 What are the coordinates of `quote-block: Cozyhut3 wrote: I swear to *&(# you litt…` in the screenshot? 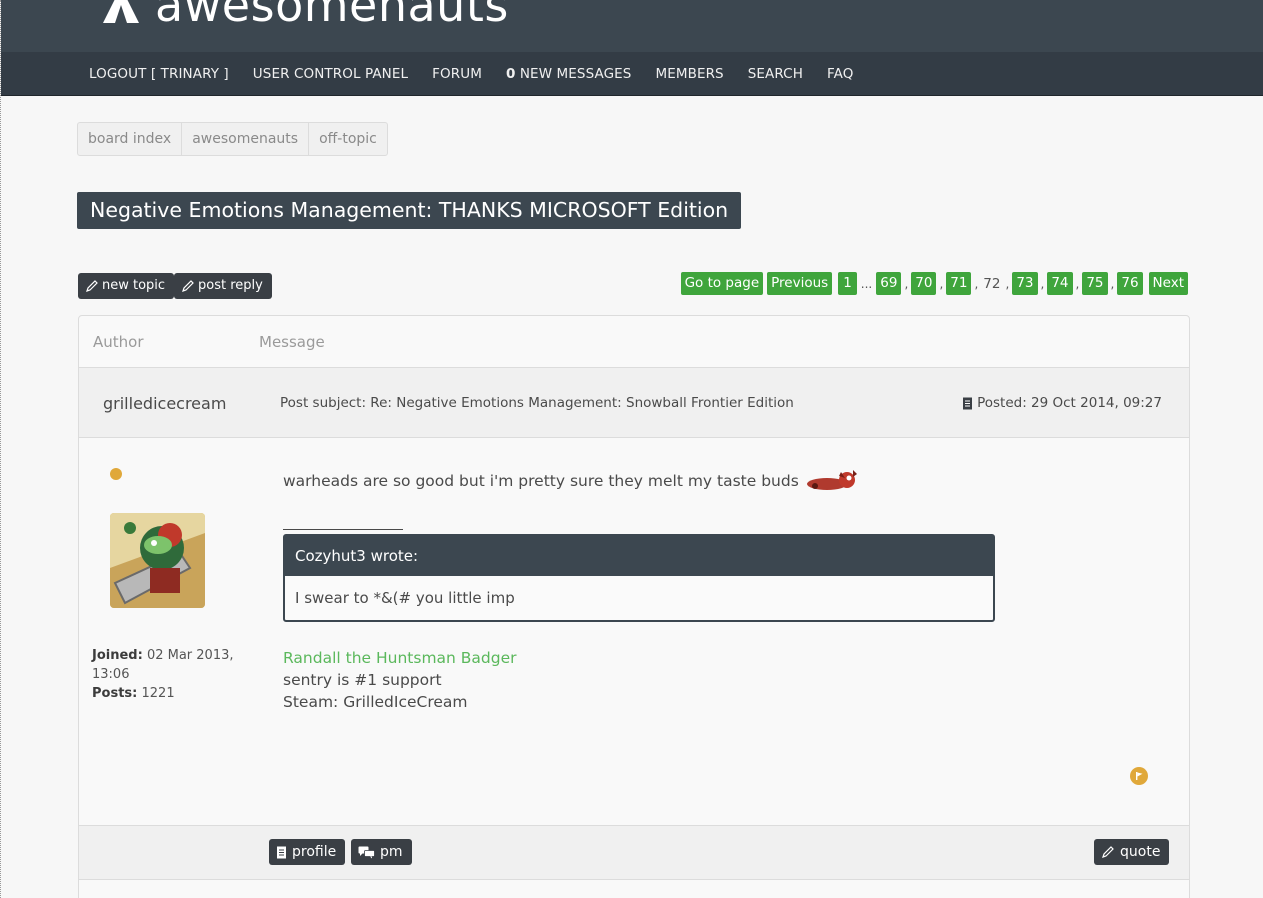 It's located at (639, 578).